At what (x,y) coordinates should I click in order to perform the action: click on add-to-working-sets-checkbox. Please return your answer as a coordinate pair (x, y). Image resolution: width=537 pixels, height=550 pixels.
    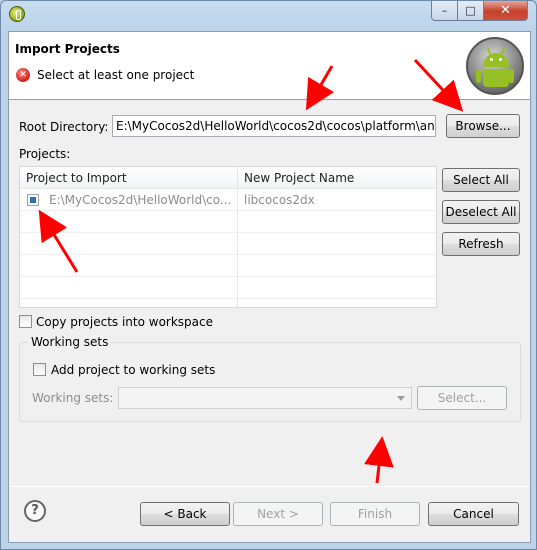
    Looking at the image, I should click on (39, 369).